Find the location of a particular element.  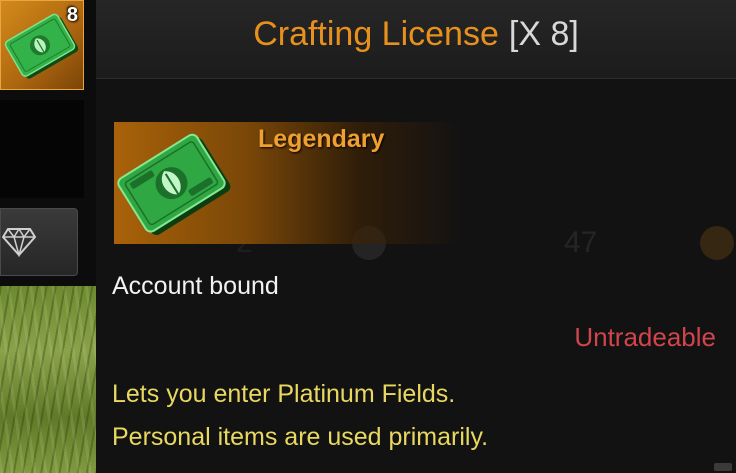

description-line: Personal items are used primarily. is located at coordinates (300, 437).